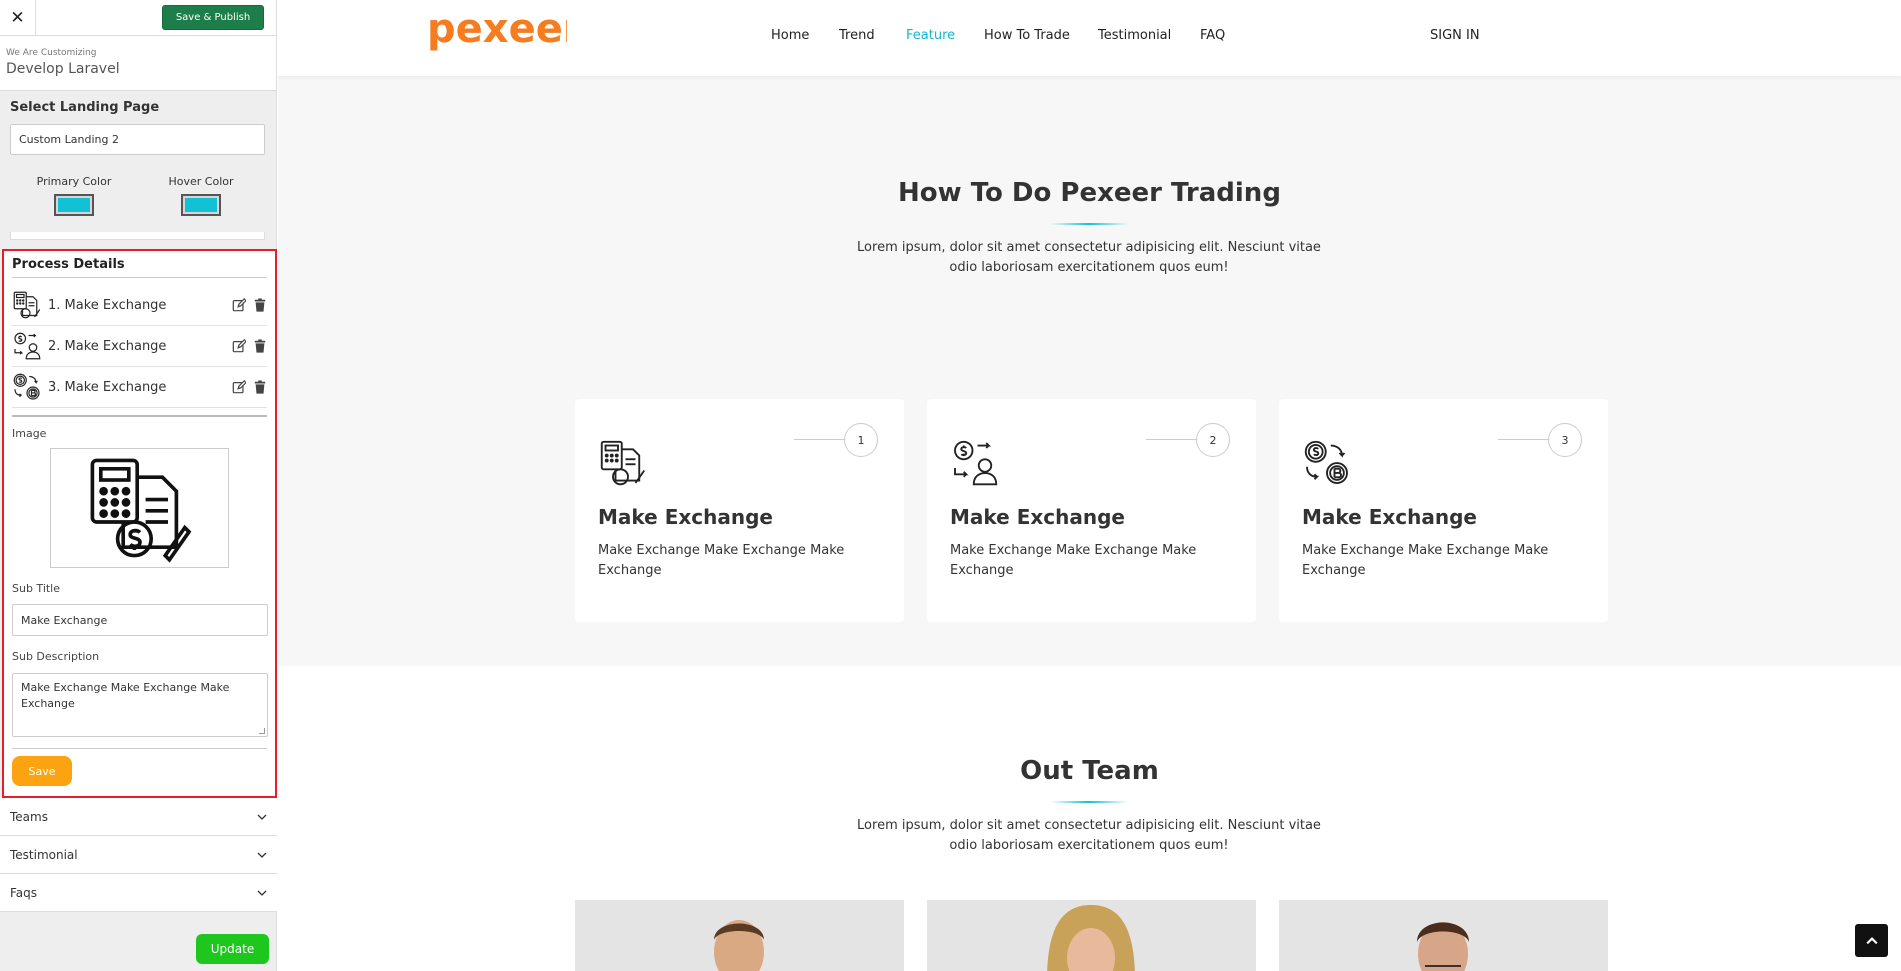 This screenshot has height=971, width=1901. What do you see at coordinates (1213, 440) in the screenshot?
I see `step-number: 2` at bounding box center [1213, 440].